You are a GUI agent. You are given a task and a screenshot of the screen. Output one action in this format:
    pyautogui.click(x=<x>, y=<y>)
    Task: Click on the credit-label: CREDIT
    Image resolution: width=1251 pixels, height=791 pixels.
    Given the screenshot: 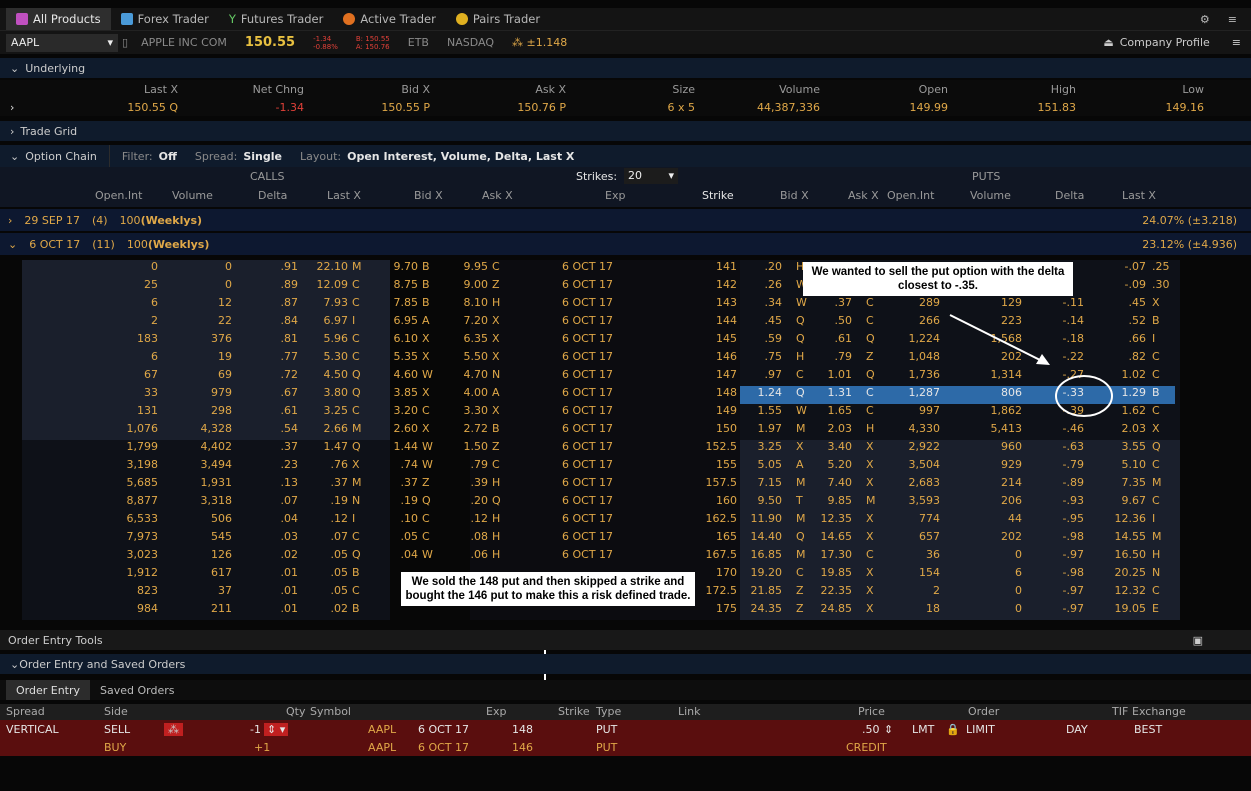 What is the action you would take?
    pyautogui.click(x=866, y=747)
    